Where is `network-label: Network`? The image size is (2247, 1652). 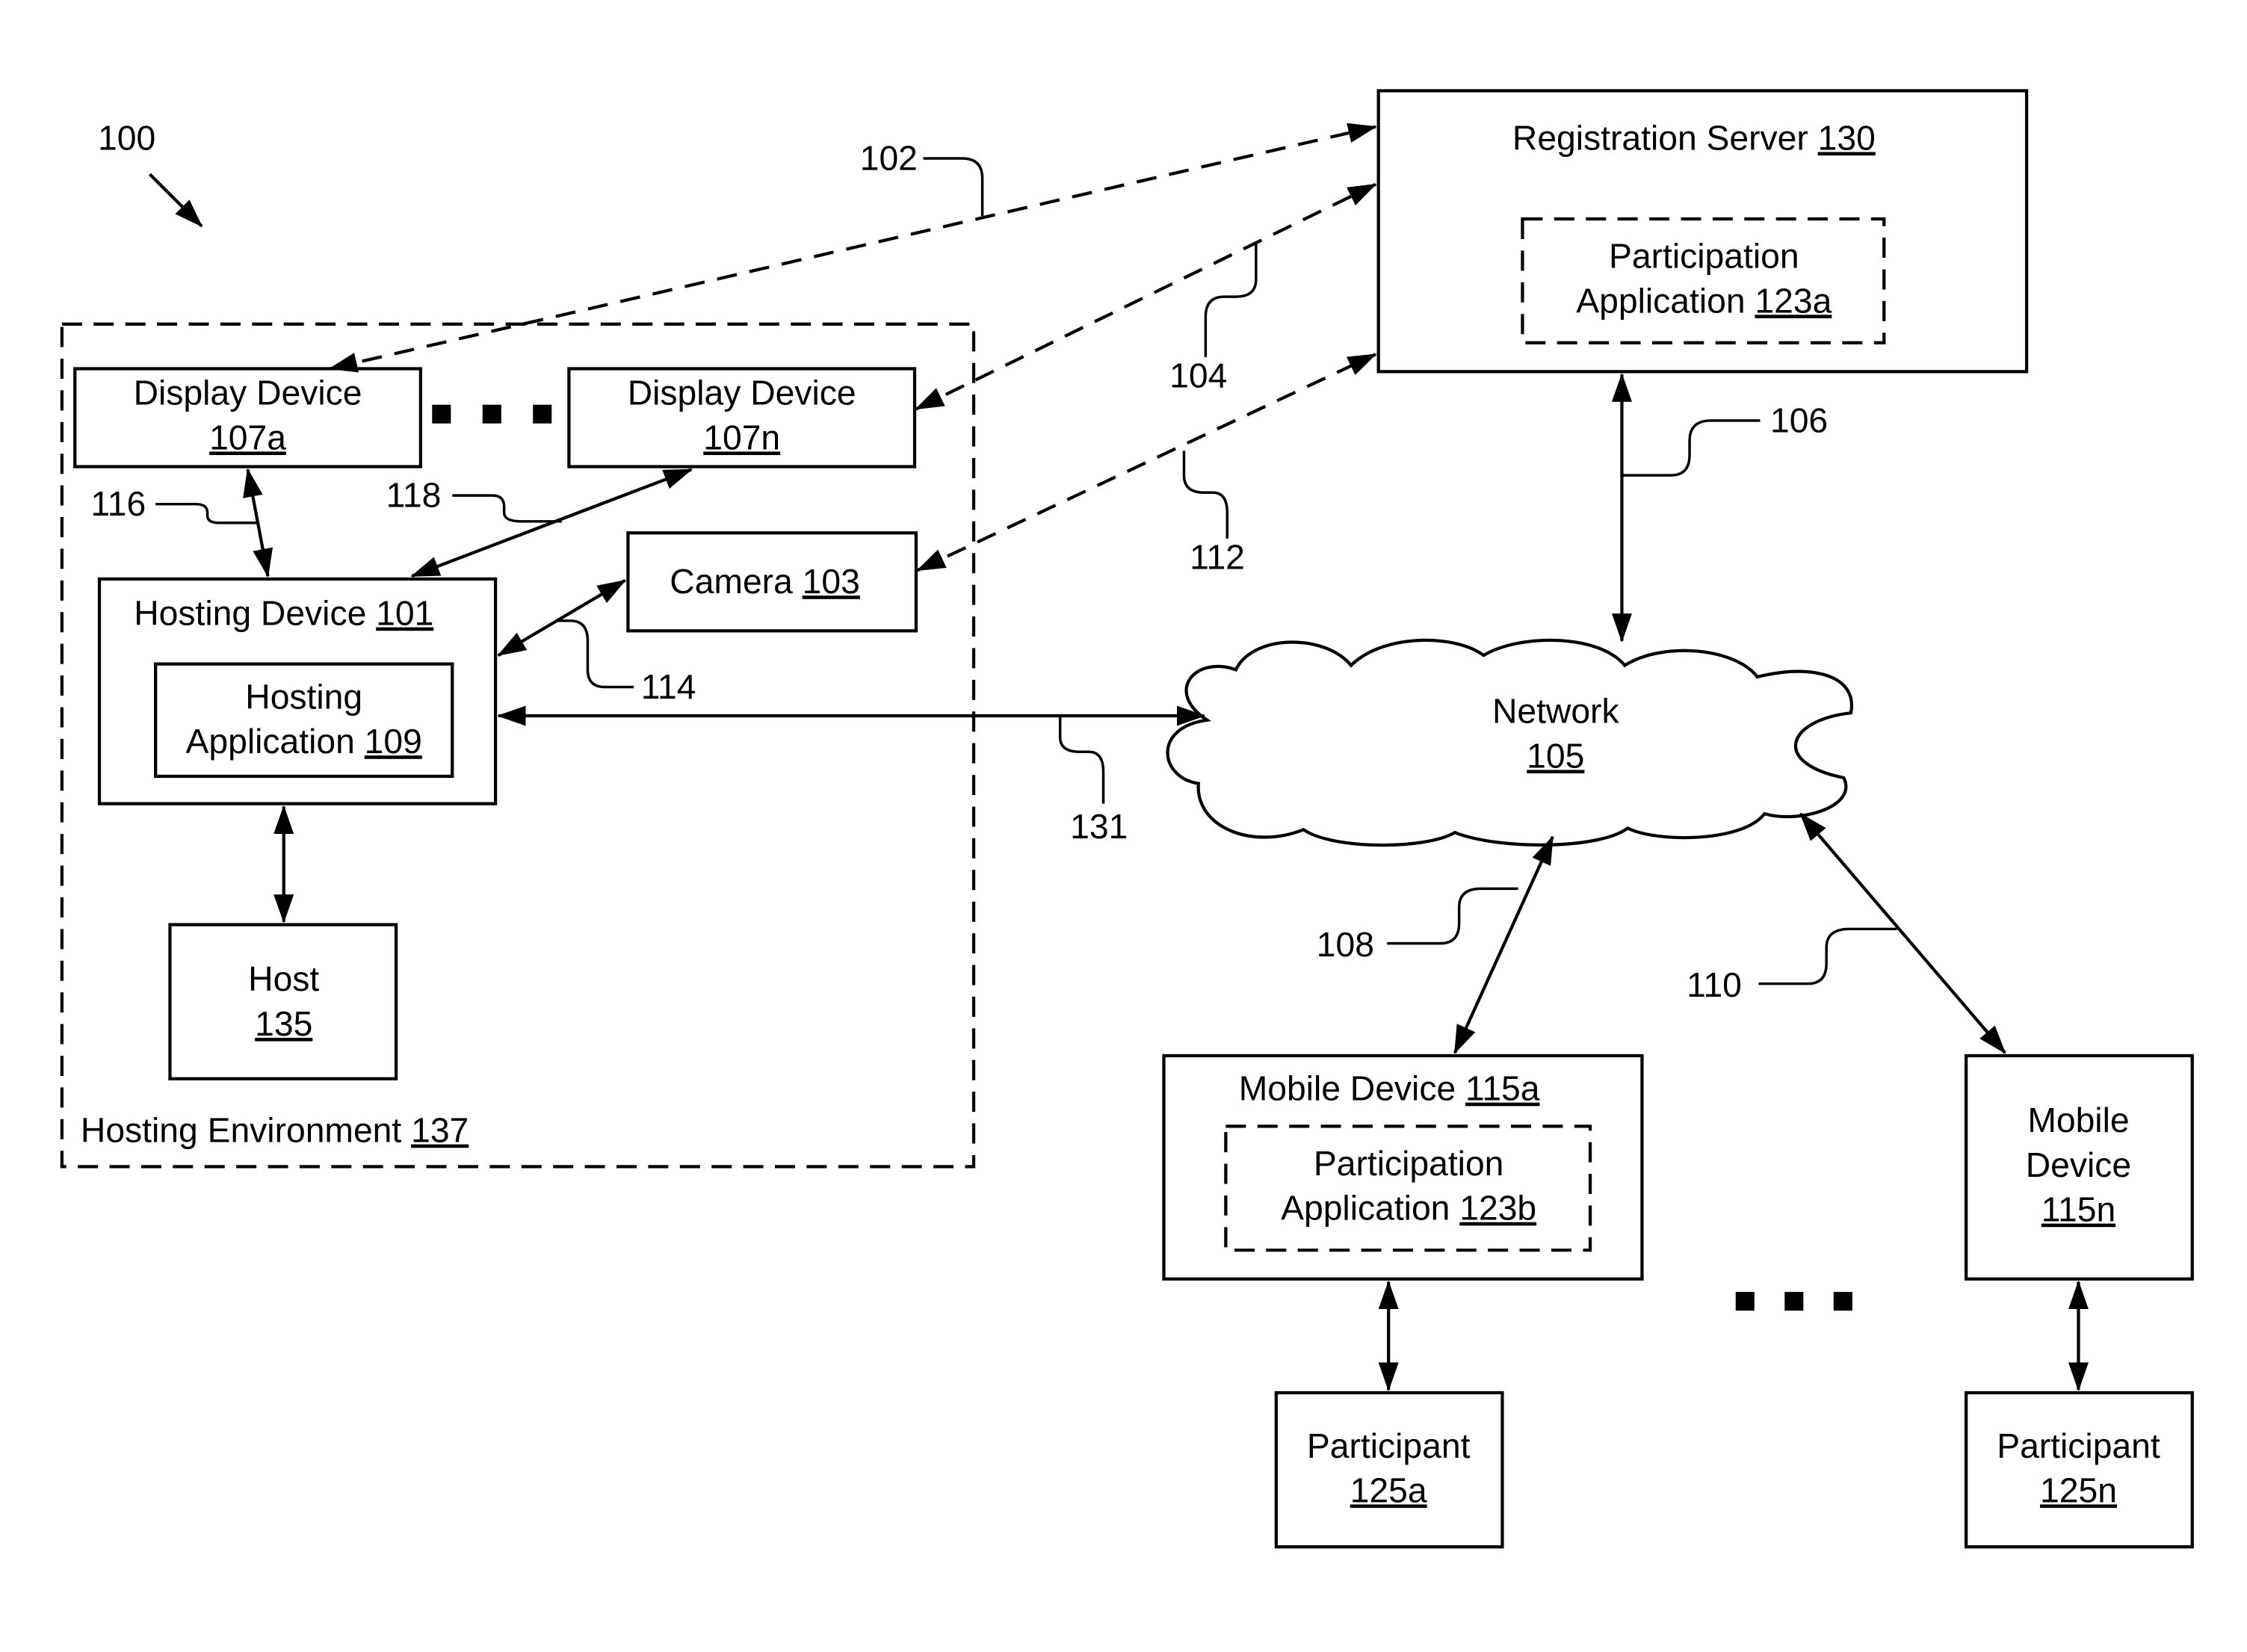 network-label: Network is located at coordinates (1555, 711).